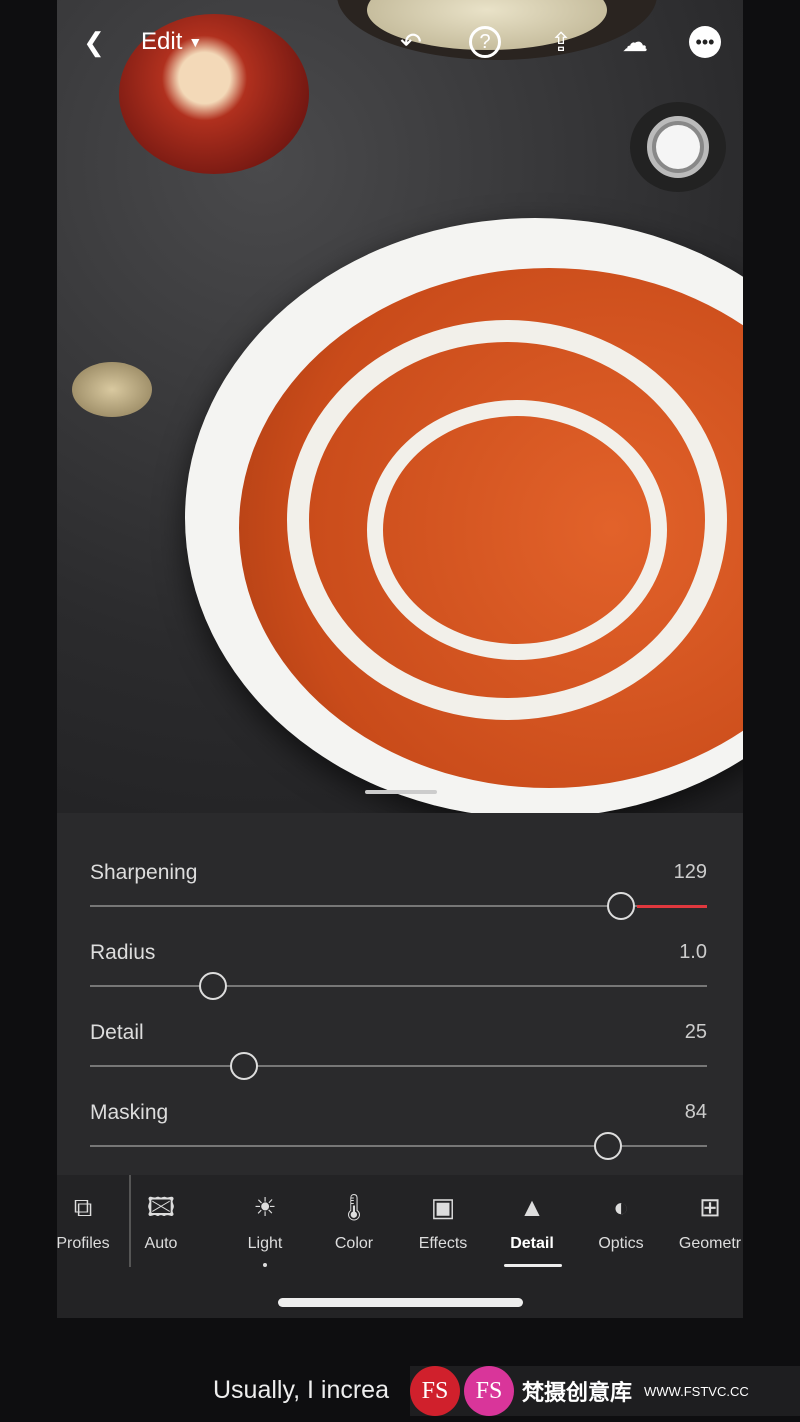 Image resolution: width=800 pixels, height=1422 pixels. I want to click on slider-value: 1.0, so click(693, 952).